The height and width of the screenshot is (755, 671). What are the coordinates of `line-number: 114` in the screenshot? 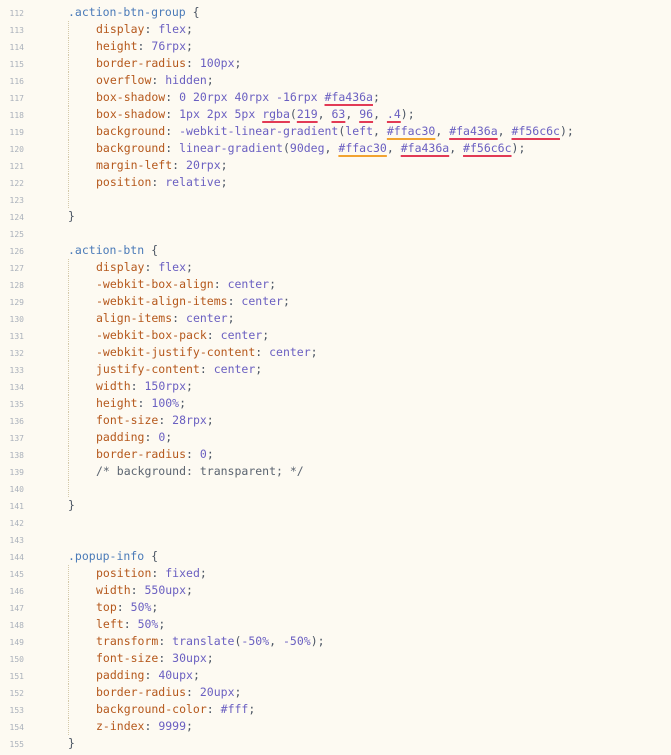 It's located at (16, 47).